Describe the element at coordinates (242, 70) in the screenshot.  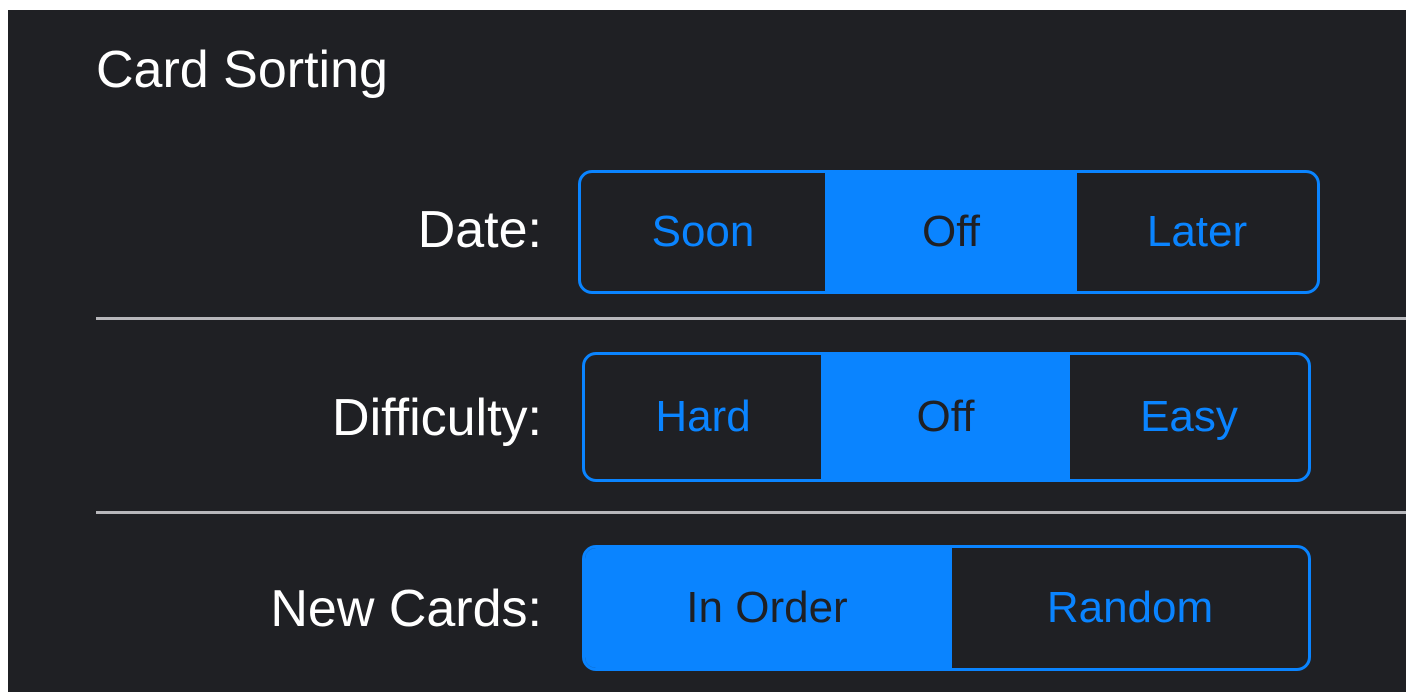
I see `section-title: Card Sorting` at that location.